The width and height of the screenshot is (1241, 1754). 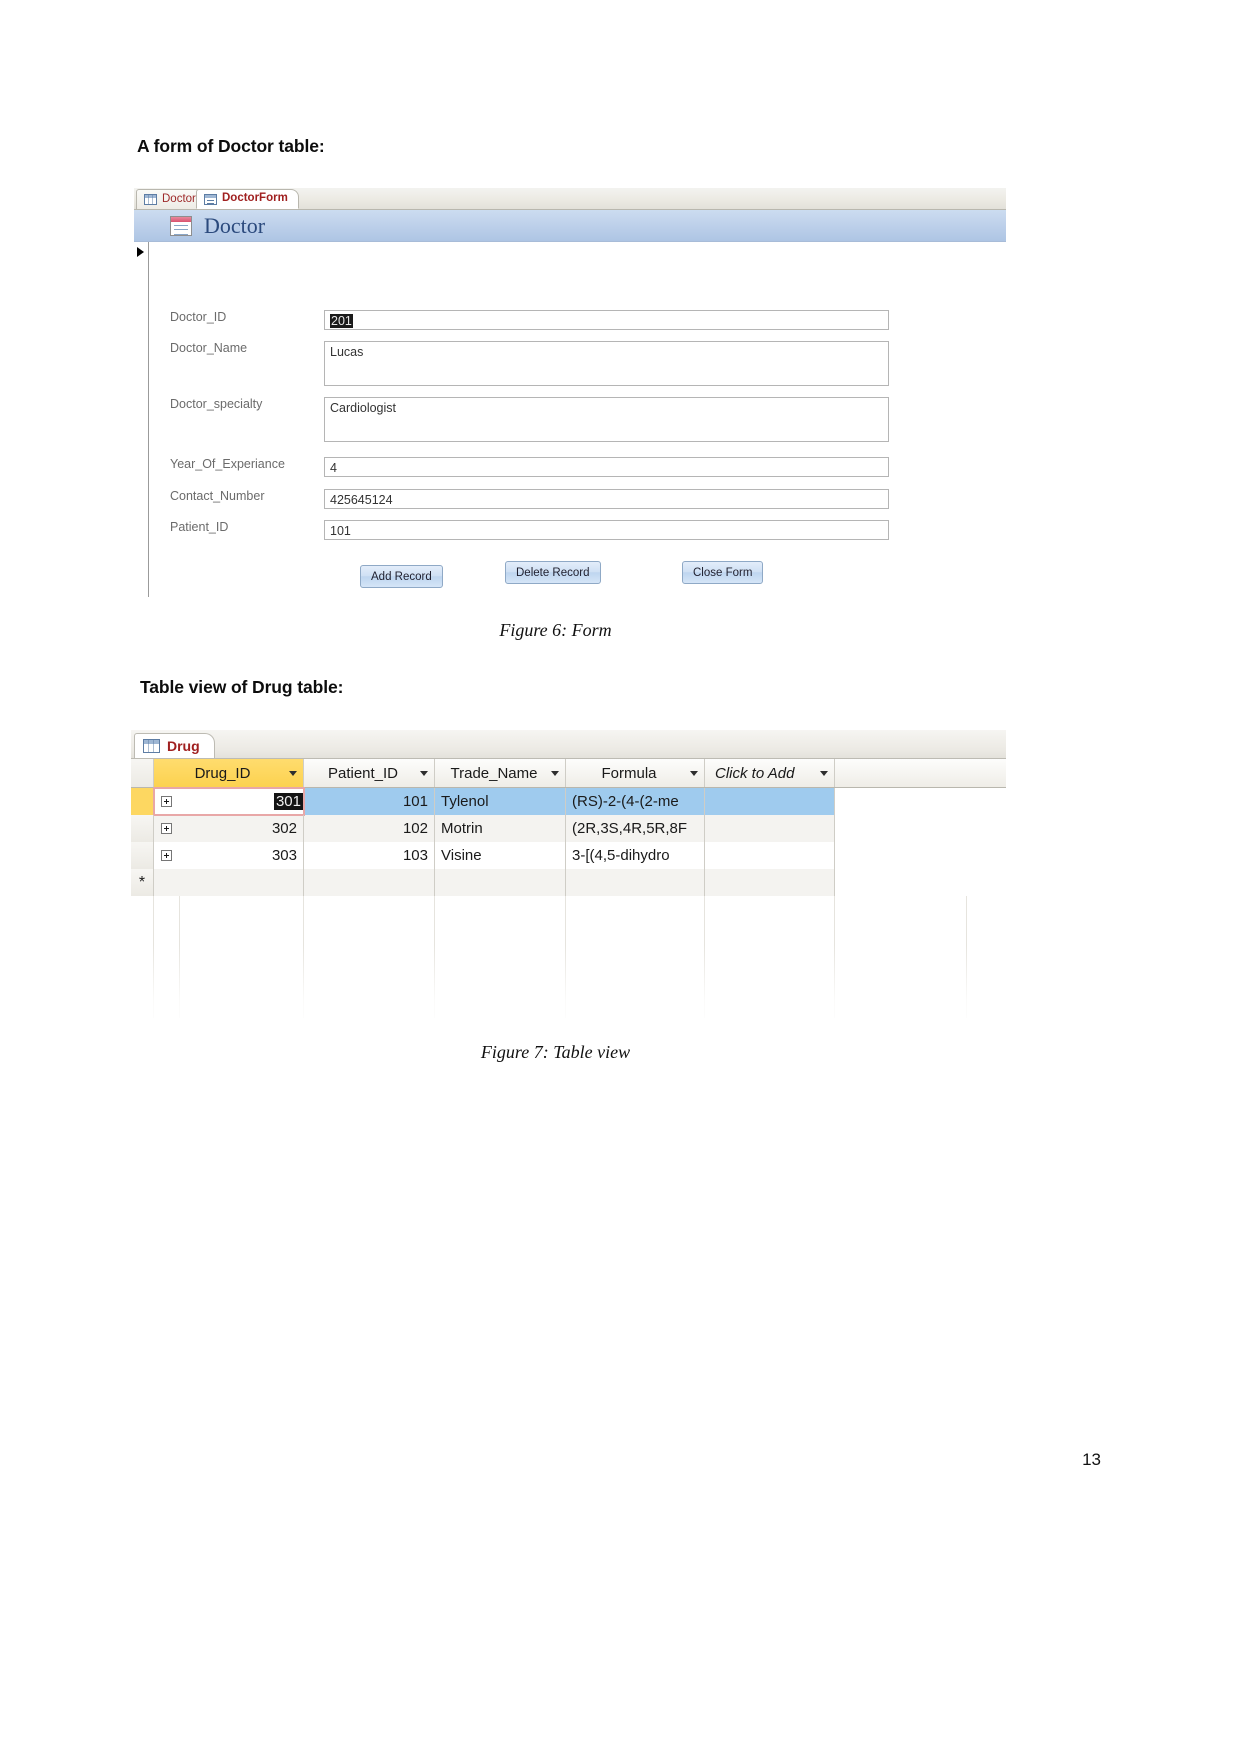 What do you see at coordinates (141, 419) in the screenshot?
I see `record-selector` at bounding box center [141, 419].